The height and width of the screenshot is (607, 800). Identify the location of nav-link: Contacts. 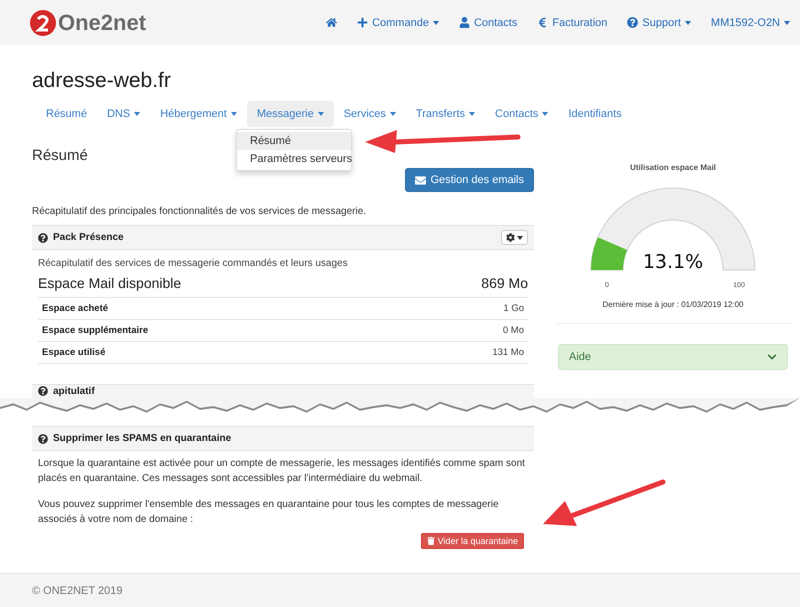
(488, 22).